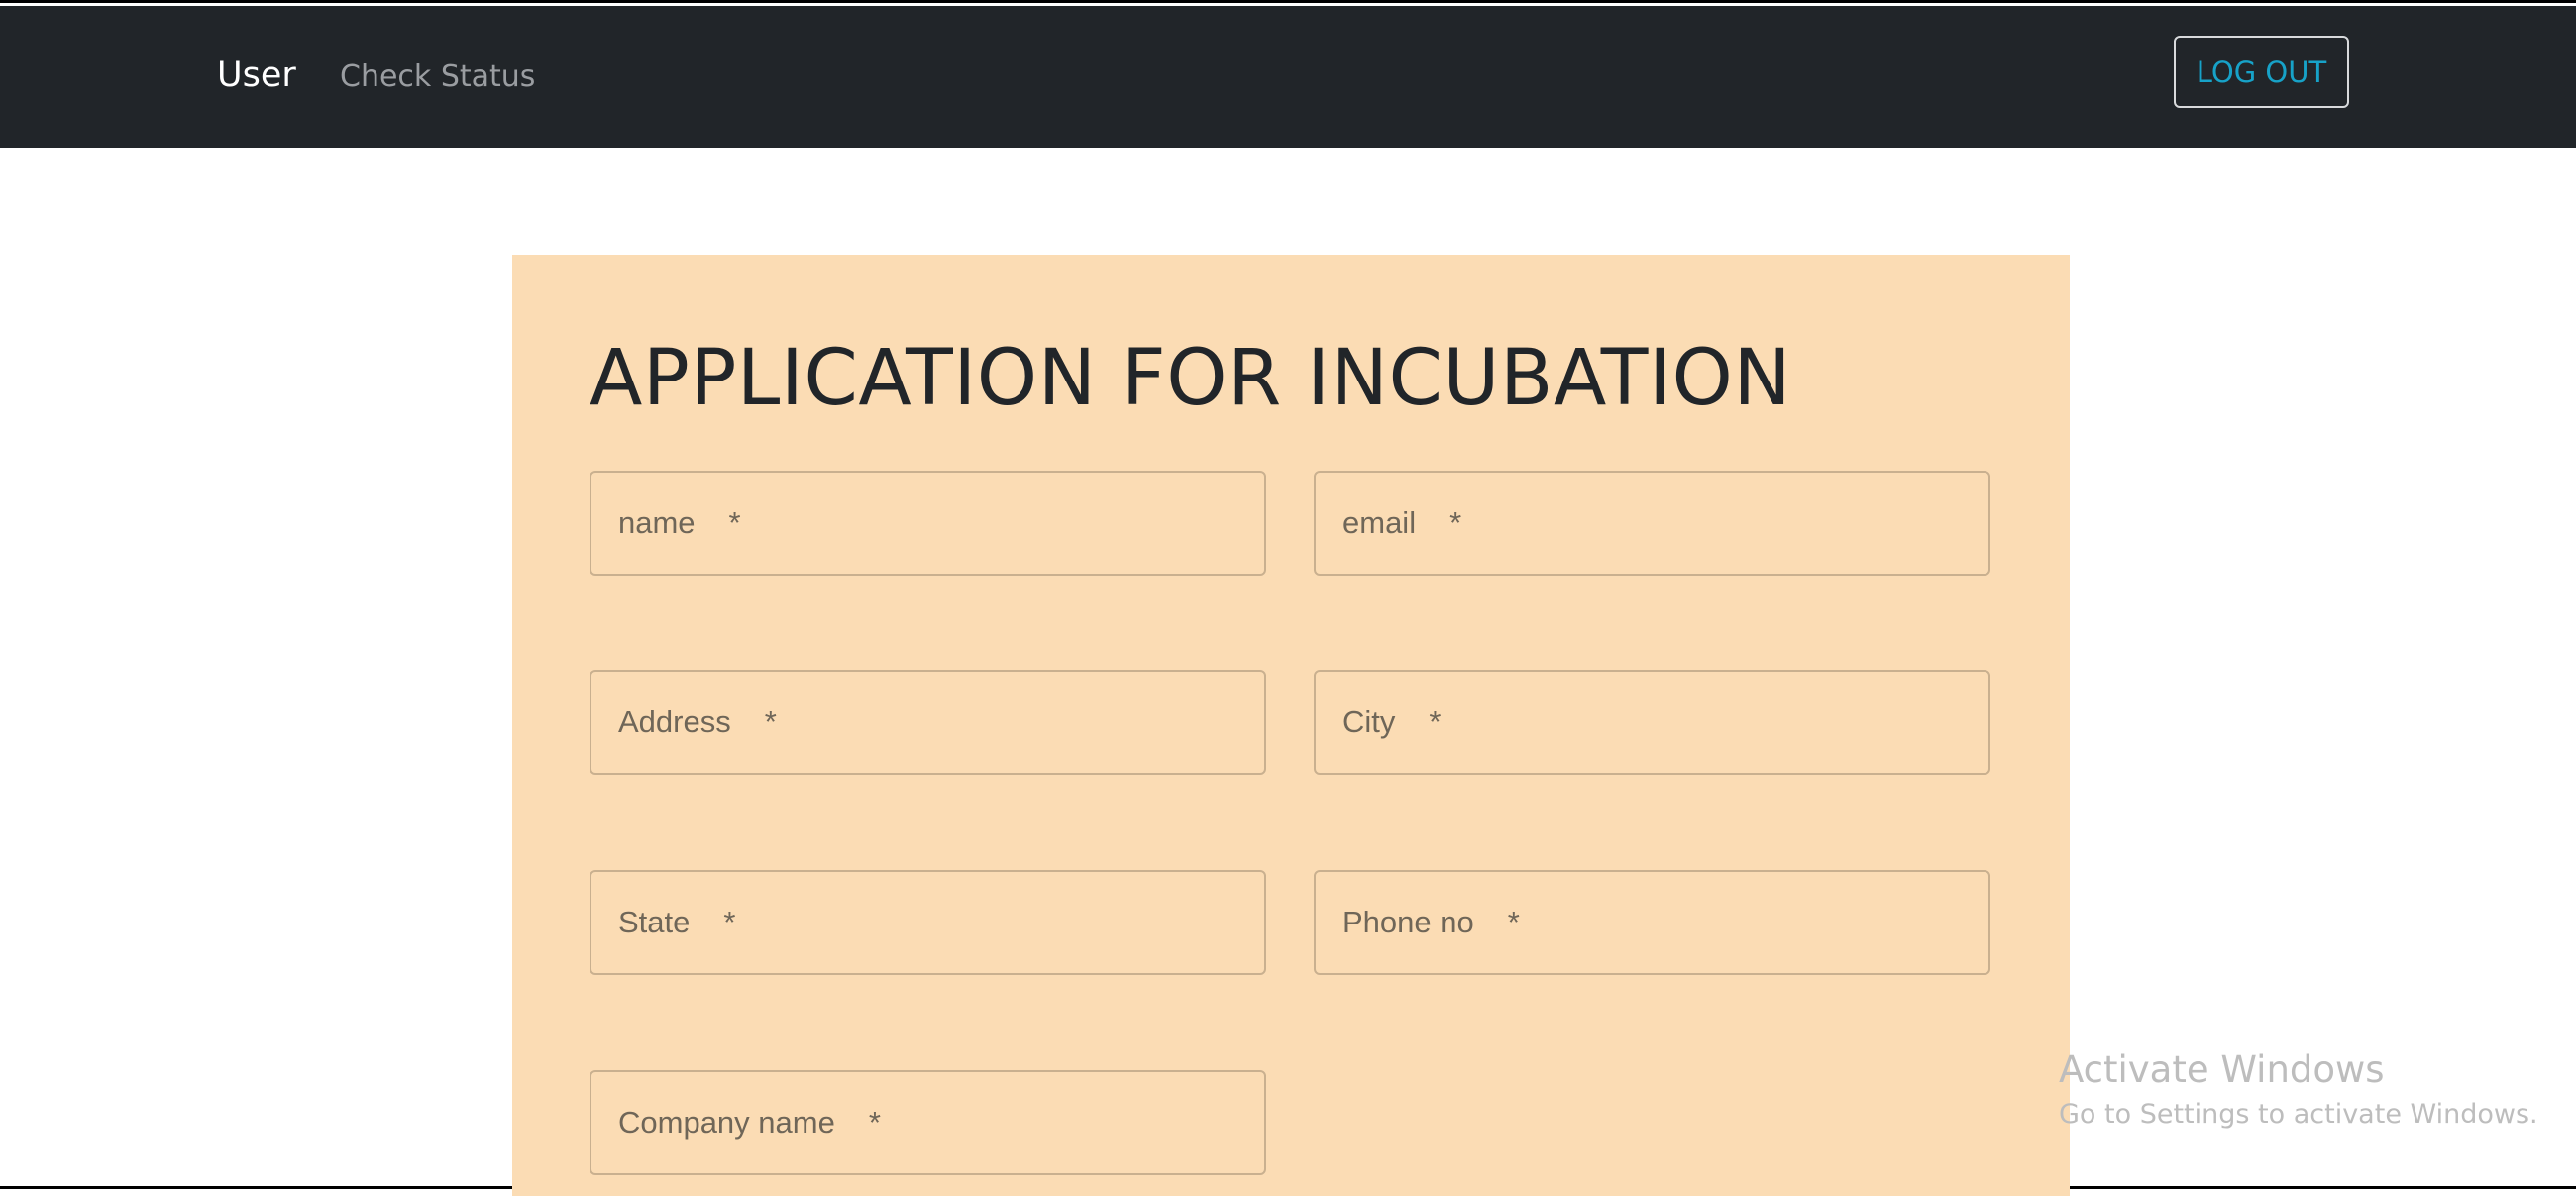  Describe the element at coordinates (1652, 523) in the screenshot. I see `email-field: email *` at that location.